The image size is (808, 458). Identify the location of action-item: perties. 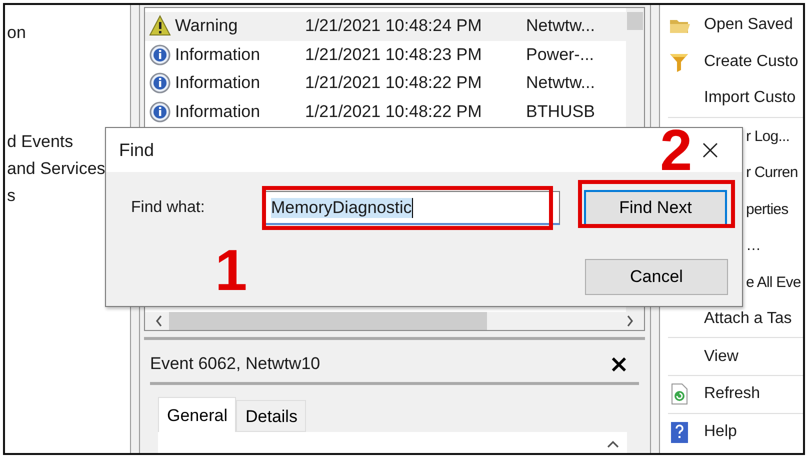
(767, 209).